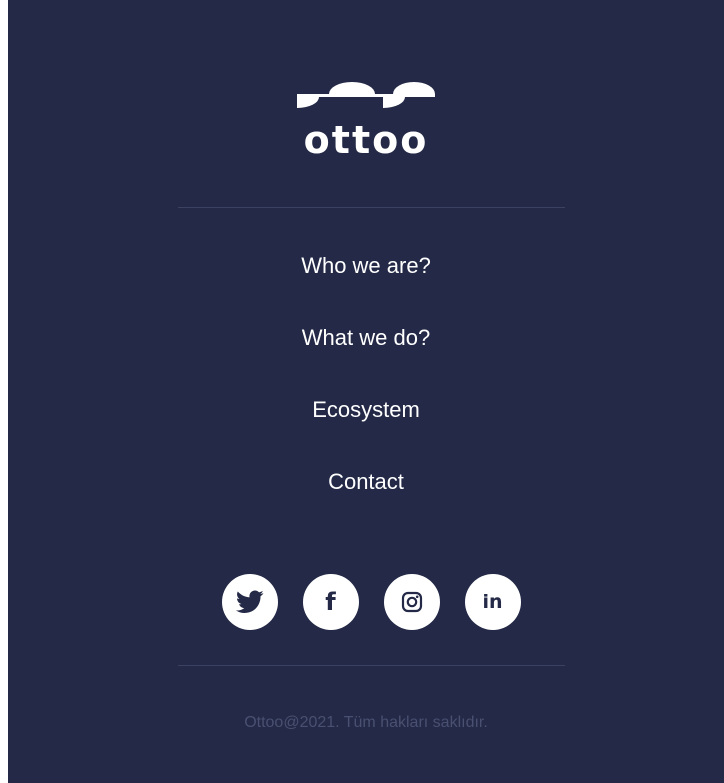 This screenshot has width=724, height=783. What do you see at coordinates (366, 409) in the screenshot?
I see `nav-link-ecosystem: Ecosystem` at bounding box center [366, 409].